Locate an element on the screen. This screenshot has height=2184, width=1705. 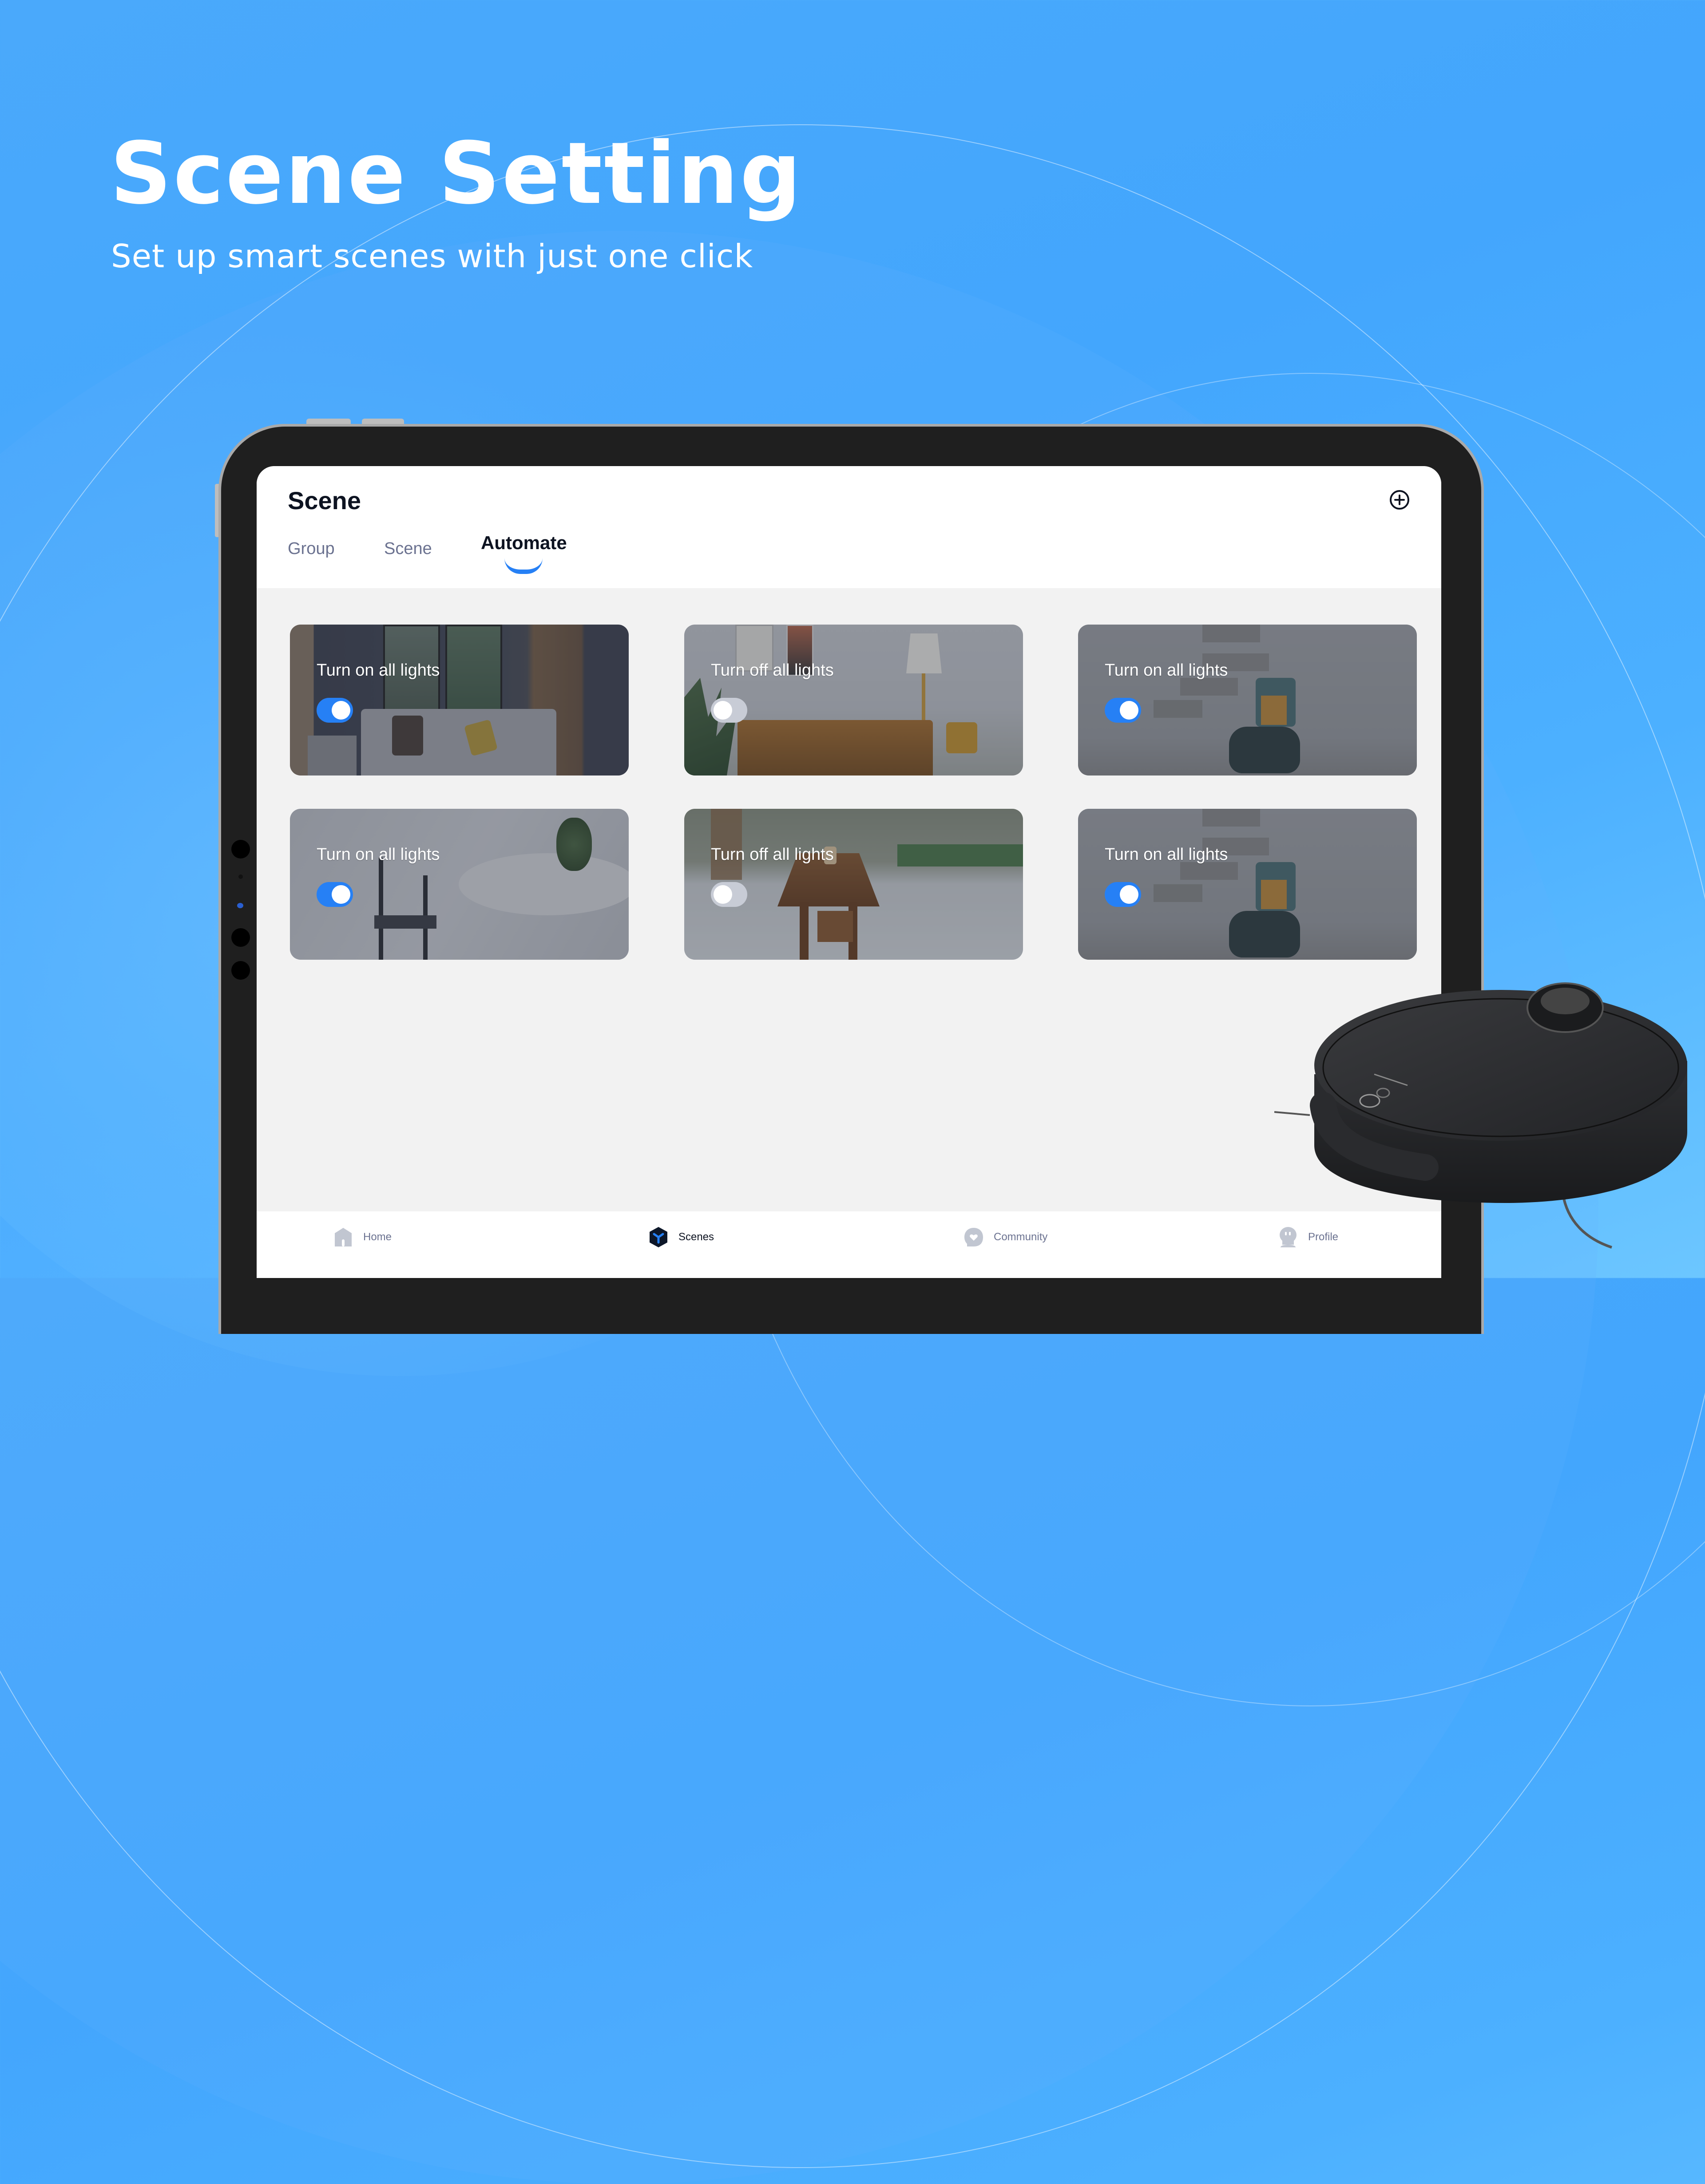
nav-home: Home is located at coordinates (362, 1237).